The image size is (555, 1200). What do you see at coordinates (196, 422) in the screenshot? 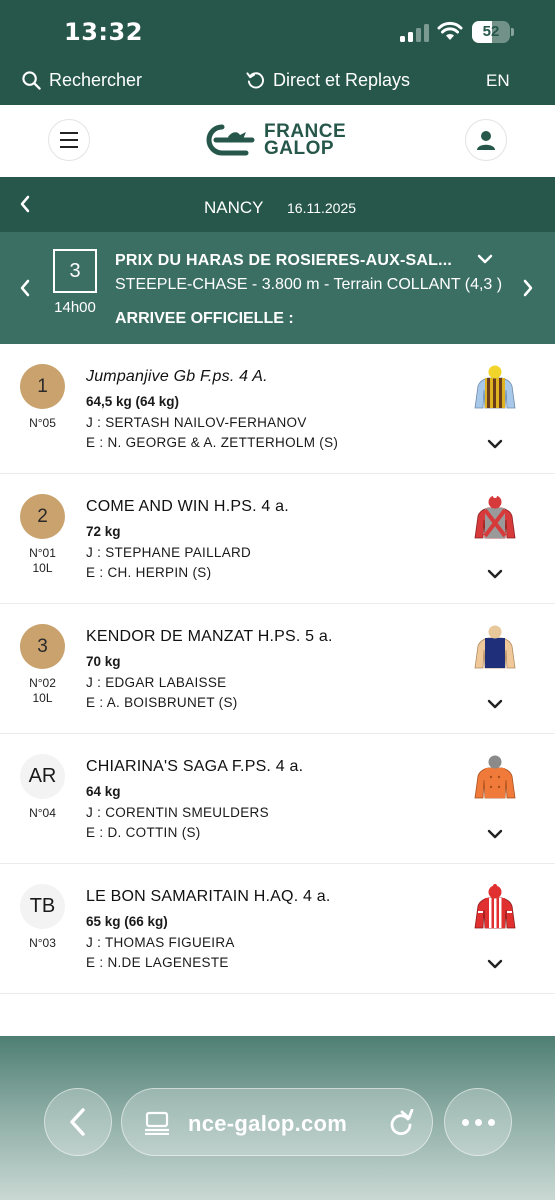
I see `jockey-name: J : SERTASH NAILOV-FERHANOV` at bounding box center [196, 422].